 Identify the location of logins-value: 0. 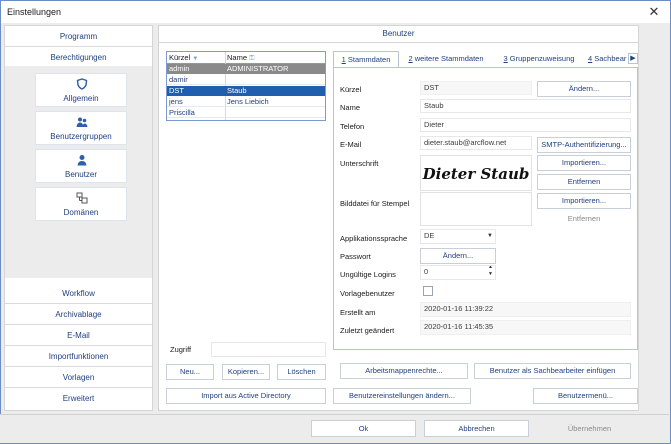
(426, 271).